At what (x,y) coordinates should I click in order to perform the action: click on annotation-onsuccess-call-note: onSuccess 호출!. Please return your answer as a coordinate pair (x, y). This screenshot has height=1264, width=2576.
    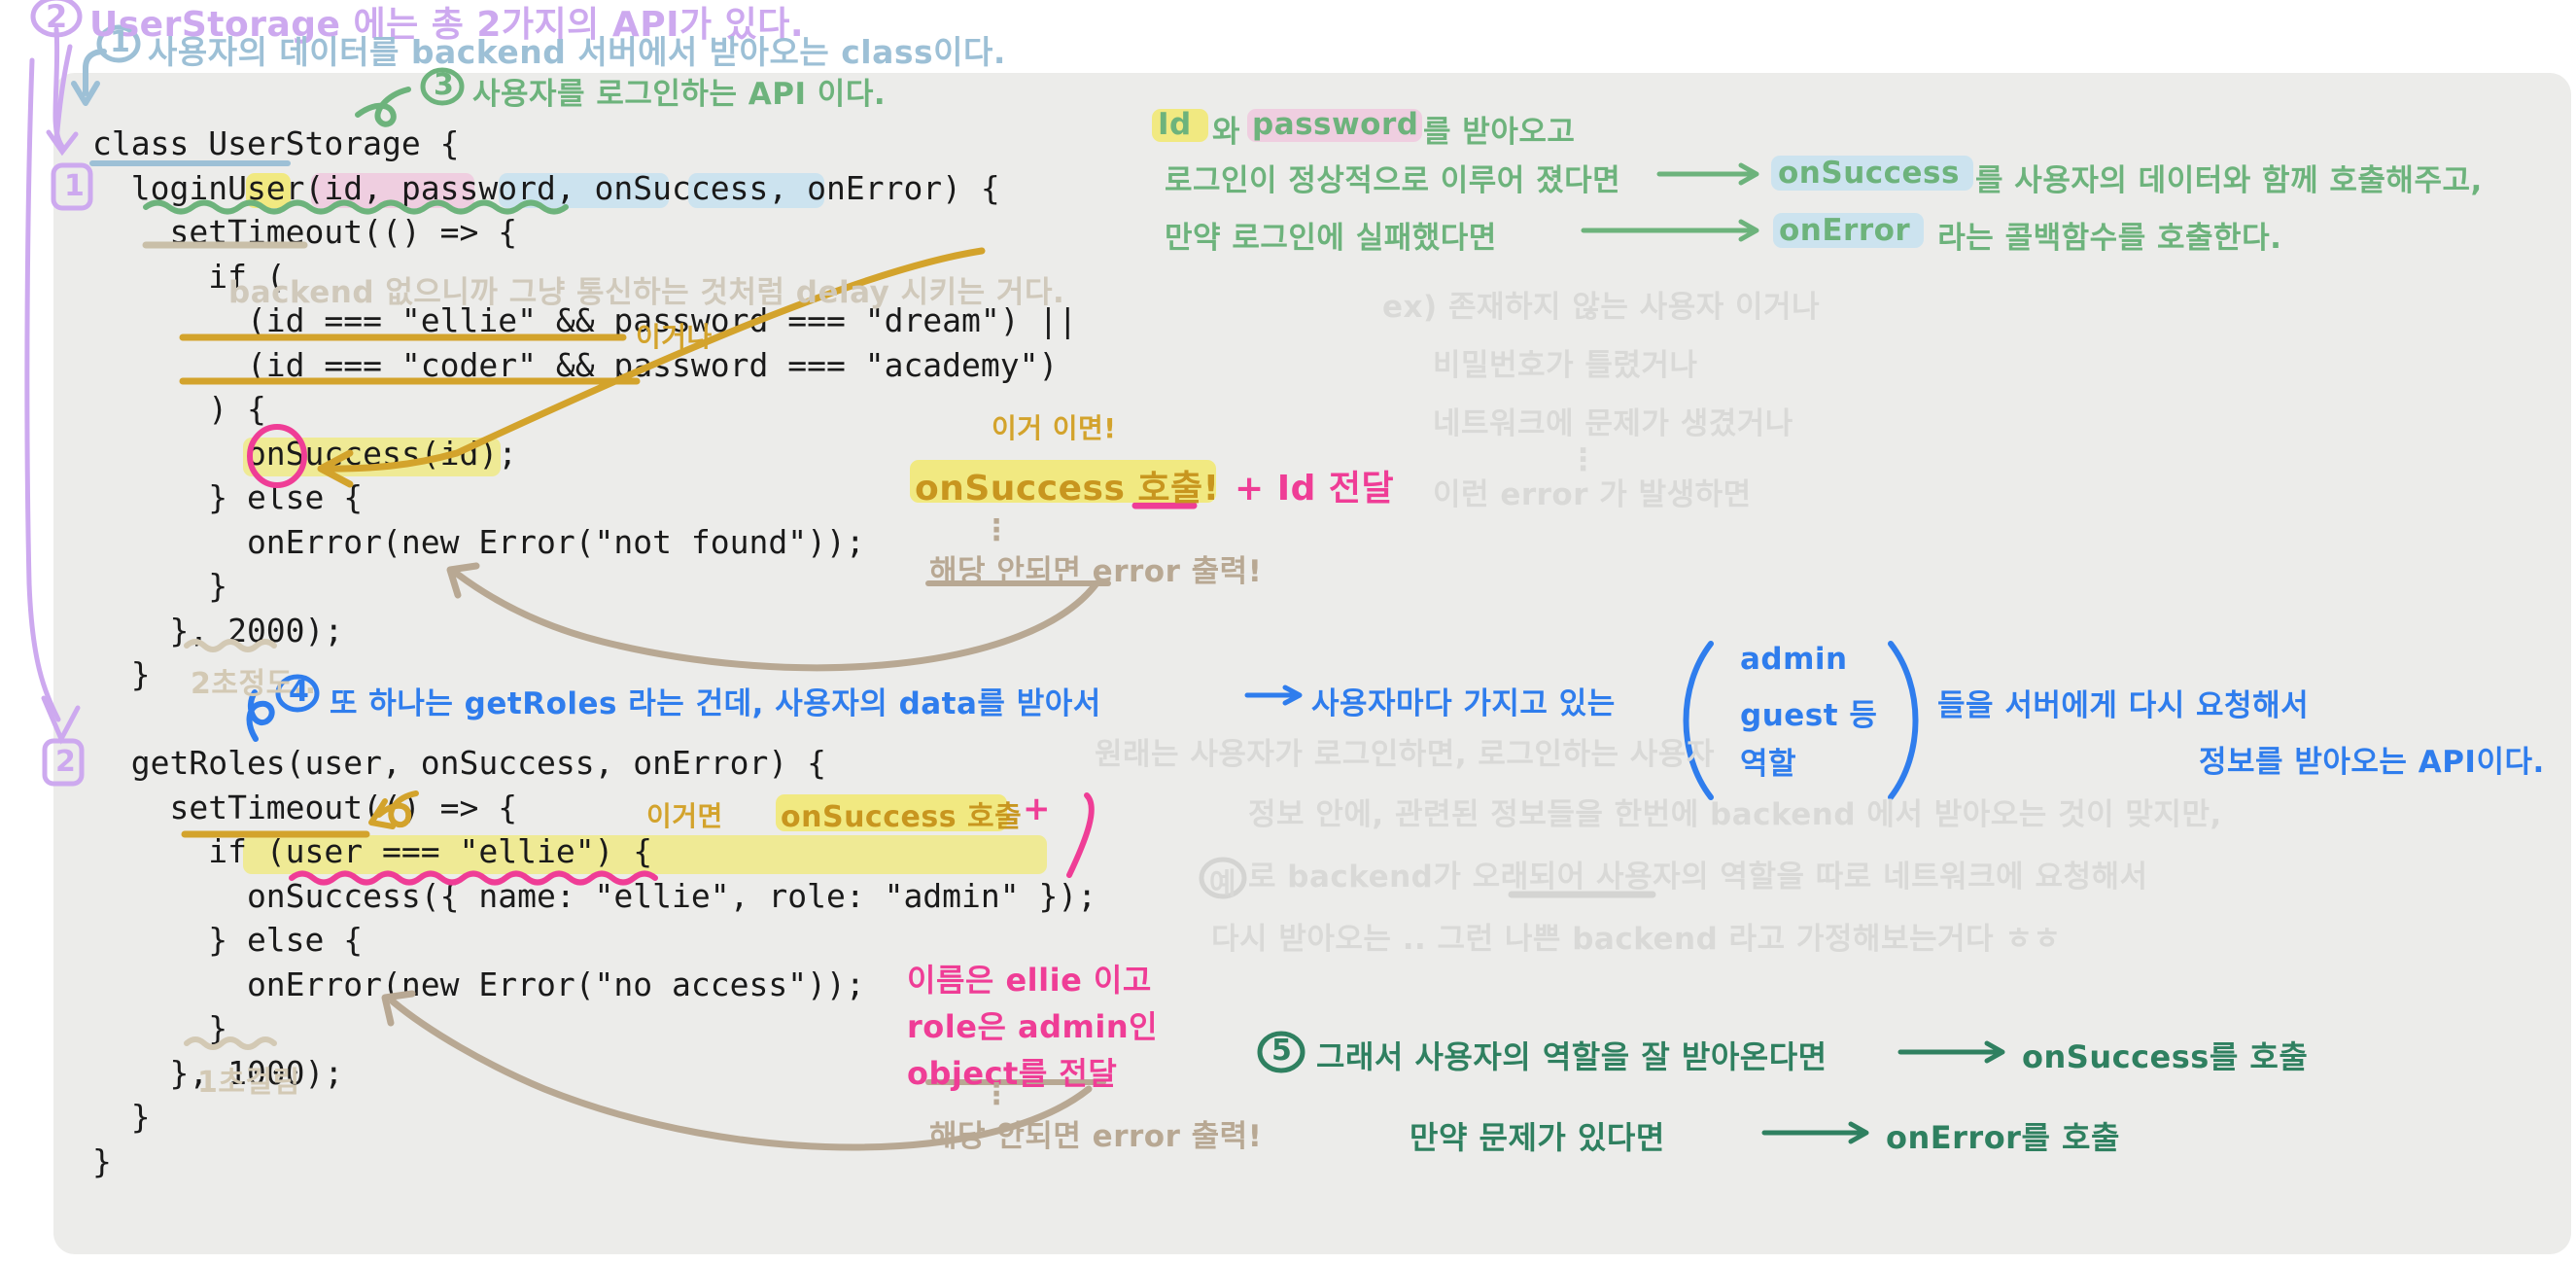
    Looking at the image, I should click on (1067, 489).